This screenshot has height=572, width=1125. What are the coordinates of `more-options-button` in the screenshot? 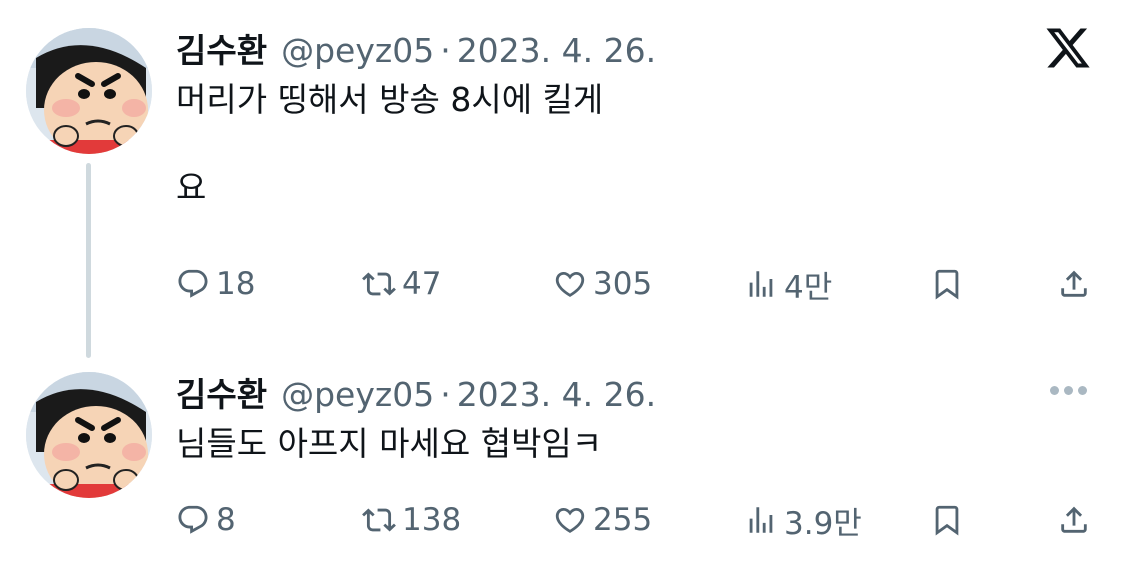 It's located at (1071, 390).